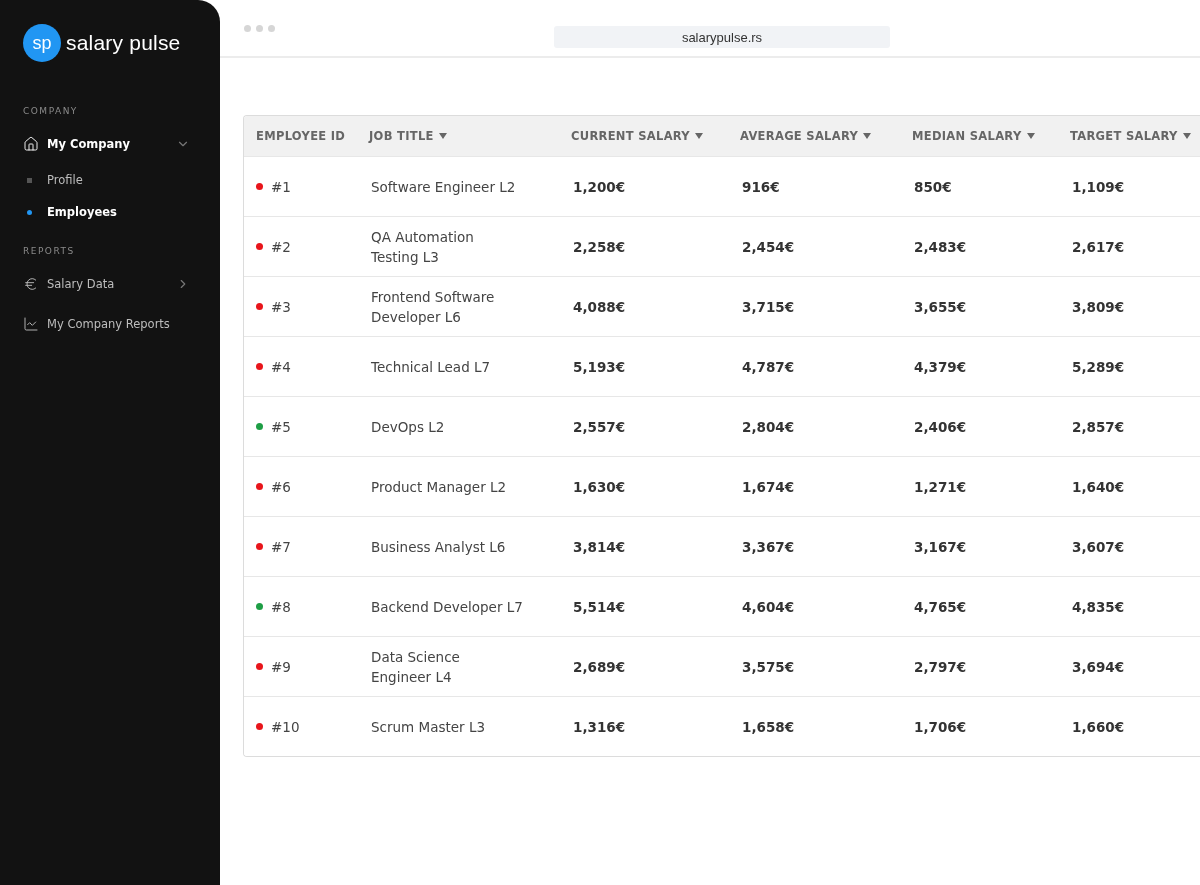  What do you see at coordinates (599, 246) in the screenshot?
I see `current-salary: 2,258€` at bounding box center [599, 246].